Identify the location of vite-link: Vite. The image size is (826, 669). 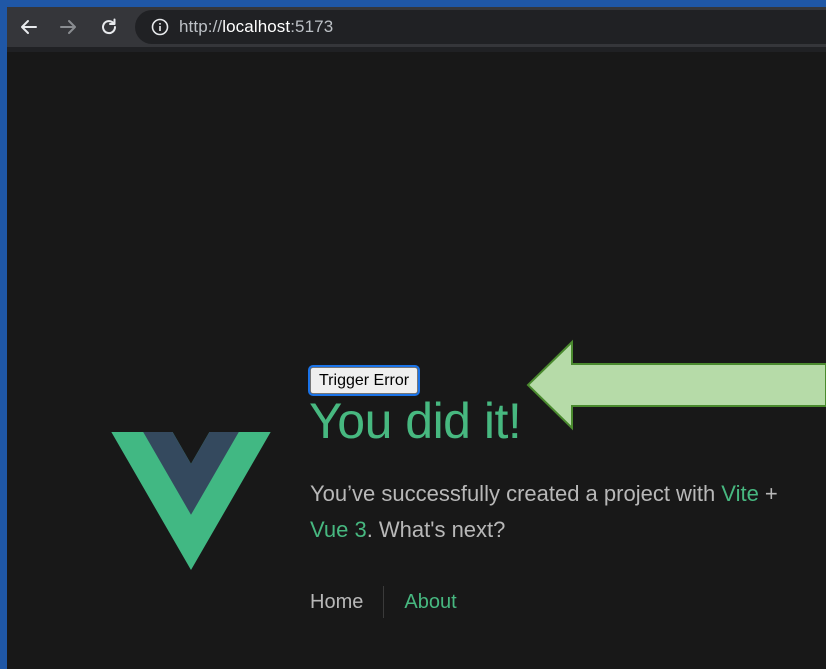
(740, 493).